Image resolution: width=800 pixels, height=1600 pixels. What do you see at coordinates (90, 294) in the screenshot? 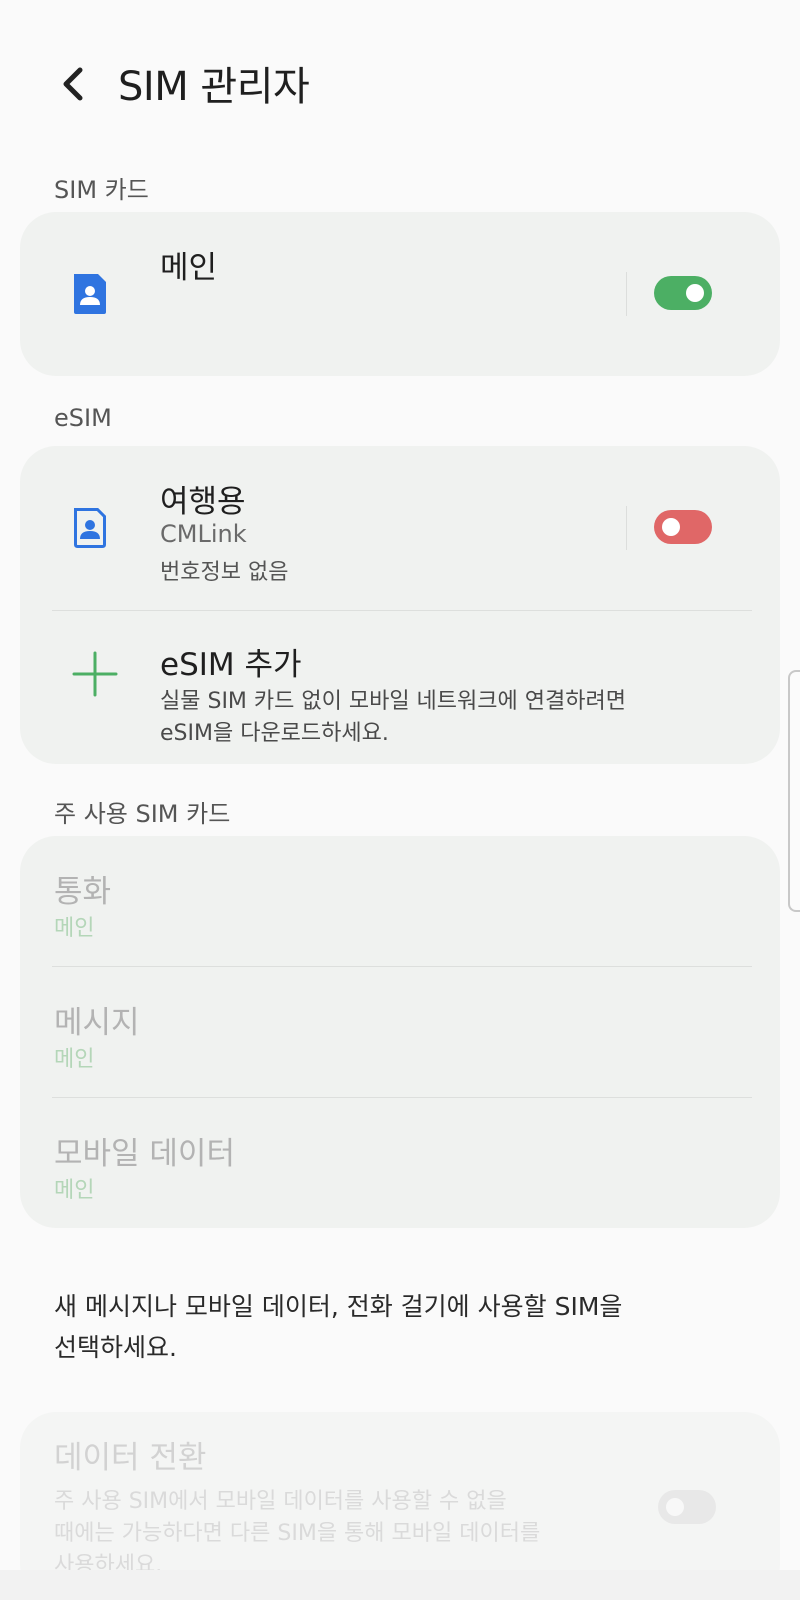
I see `sim-card-icon` at bounding box center [90, 294].